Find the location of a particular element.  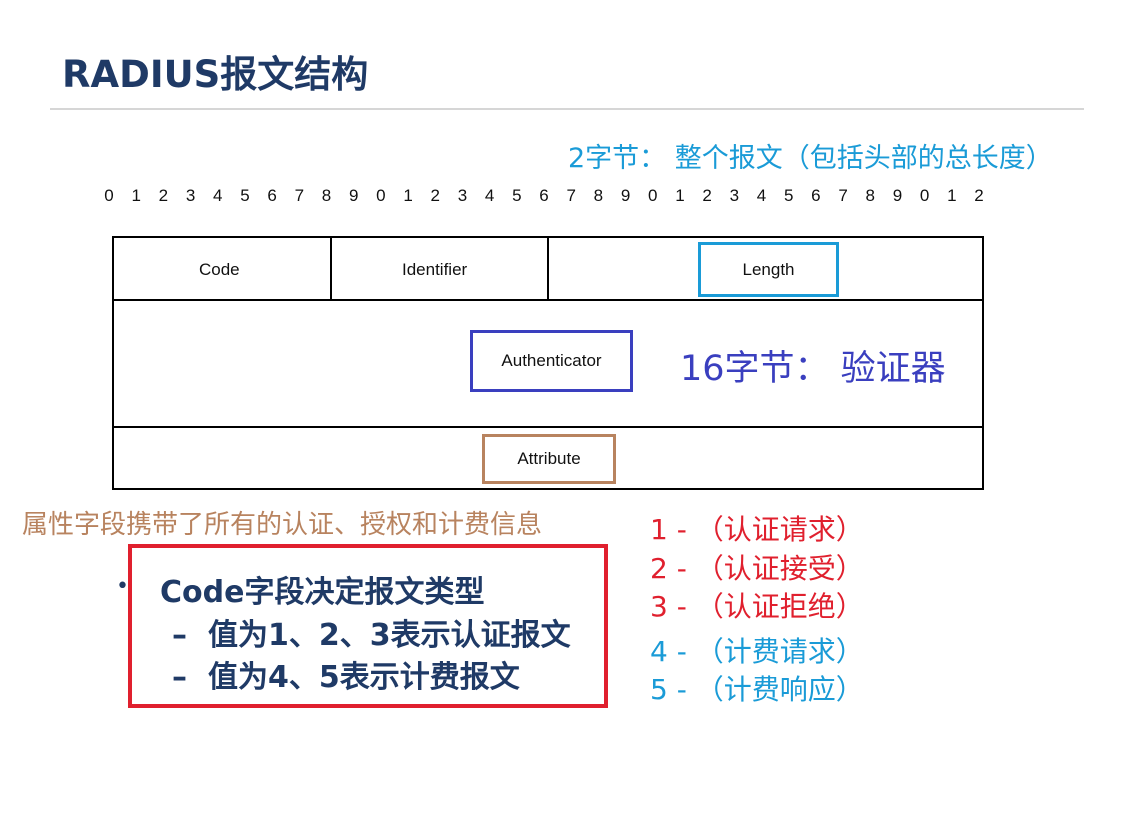

field-length: Length is located at coordinates (768, 269).